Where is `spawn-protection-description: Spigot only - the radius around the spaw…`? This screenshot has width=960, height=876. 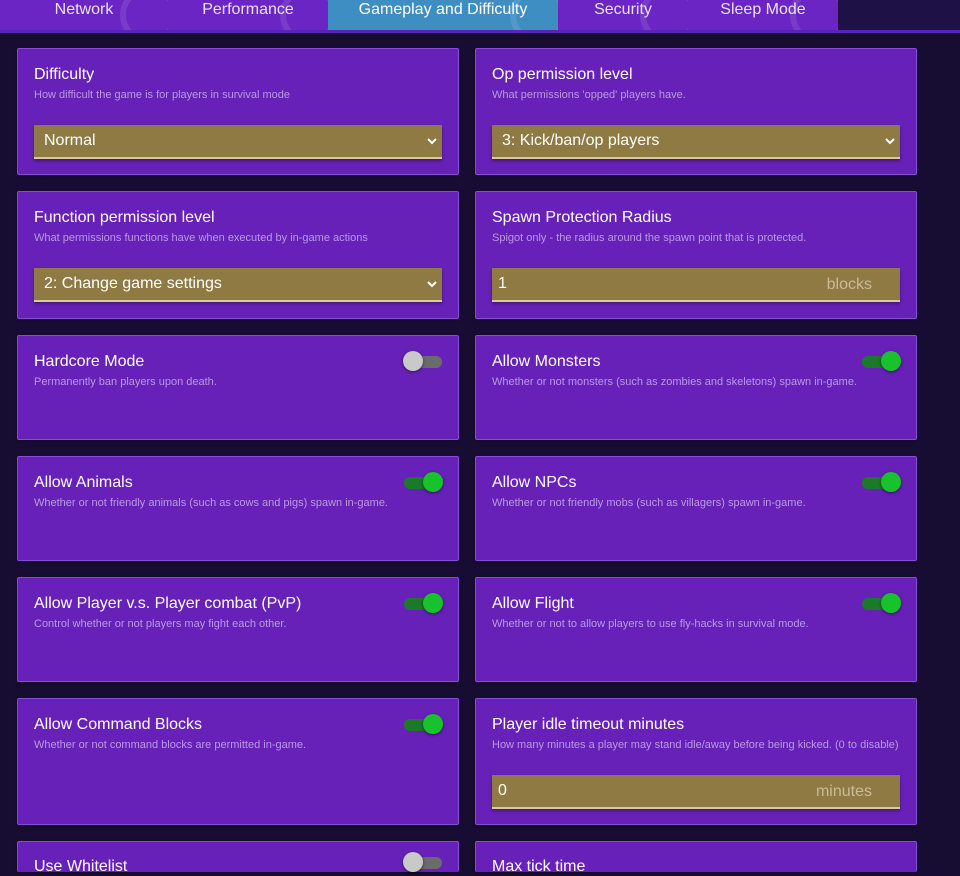 spawn-protection-description: Spigot only - the radius around the spaw… is located at coordinates (649, 238).